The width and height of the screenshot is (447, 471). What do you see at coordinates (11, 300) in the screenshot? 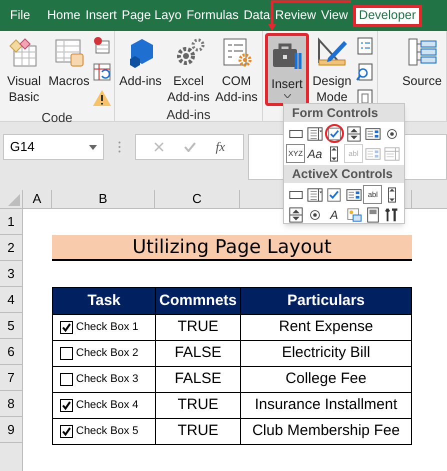
I see `row-header: 4` at bounding box center [11, 300].